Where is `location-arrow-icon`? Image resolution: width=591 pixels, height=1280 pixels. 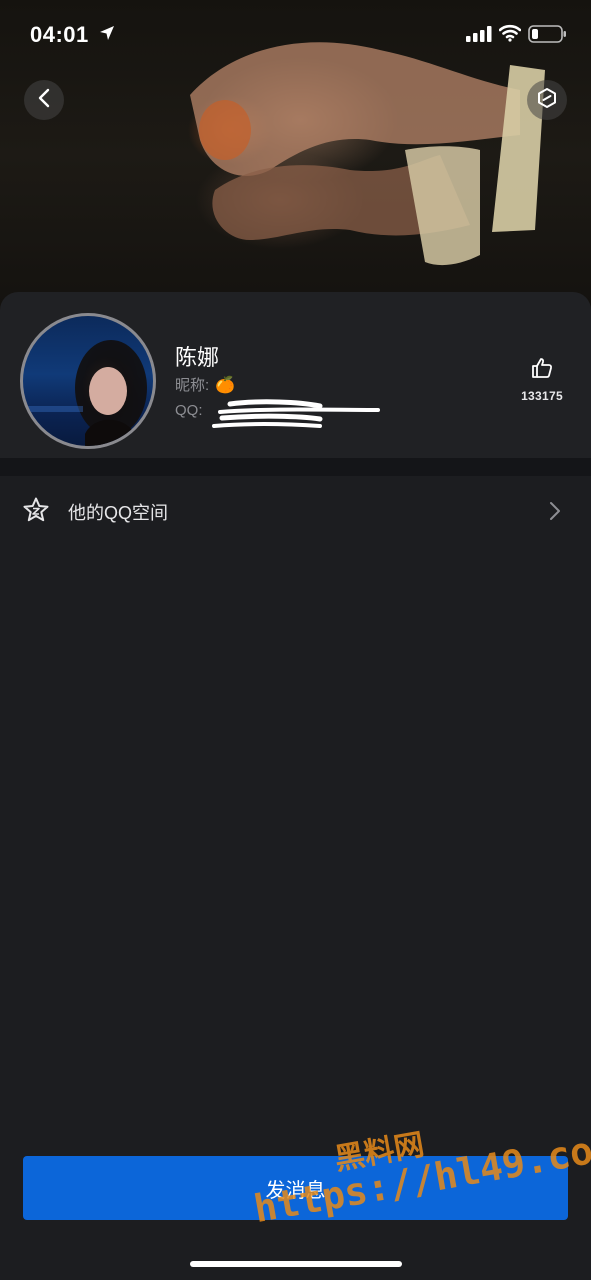
location-arrow-icon is located at coordinates (107, 35).